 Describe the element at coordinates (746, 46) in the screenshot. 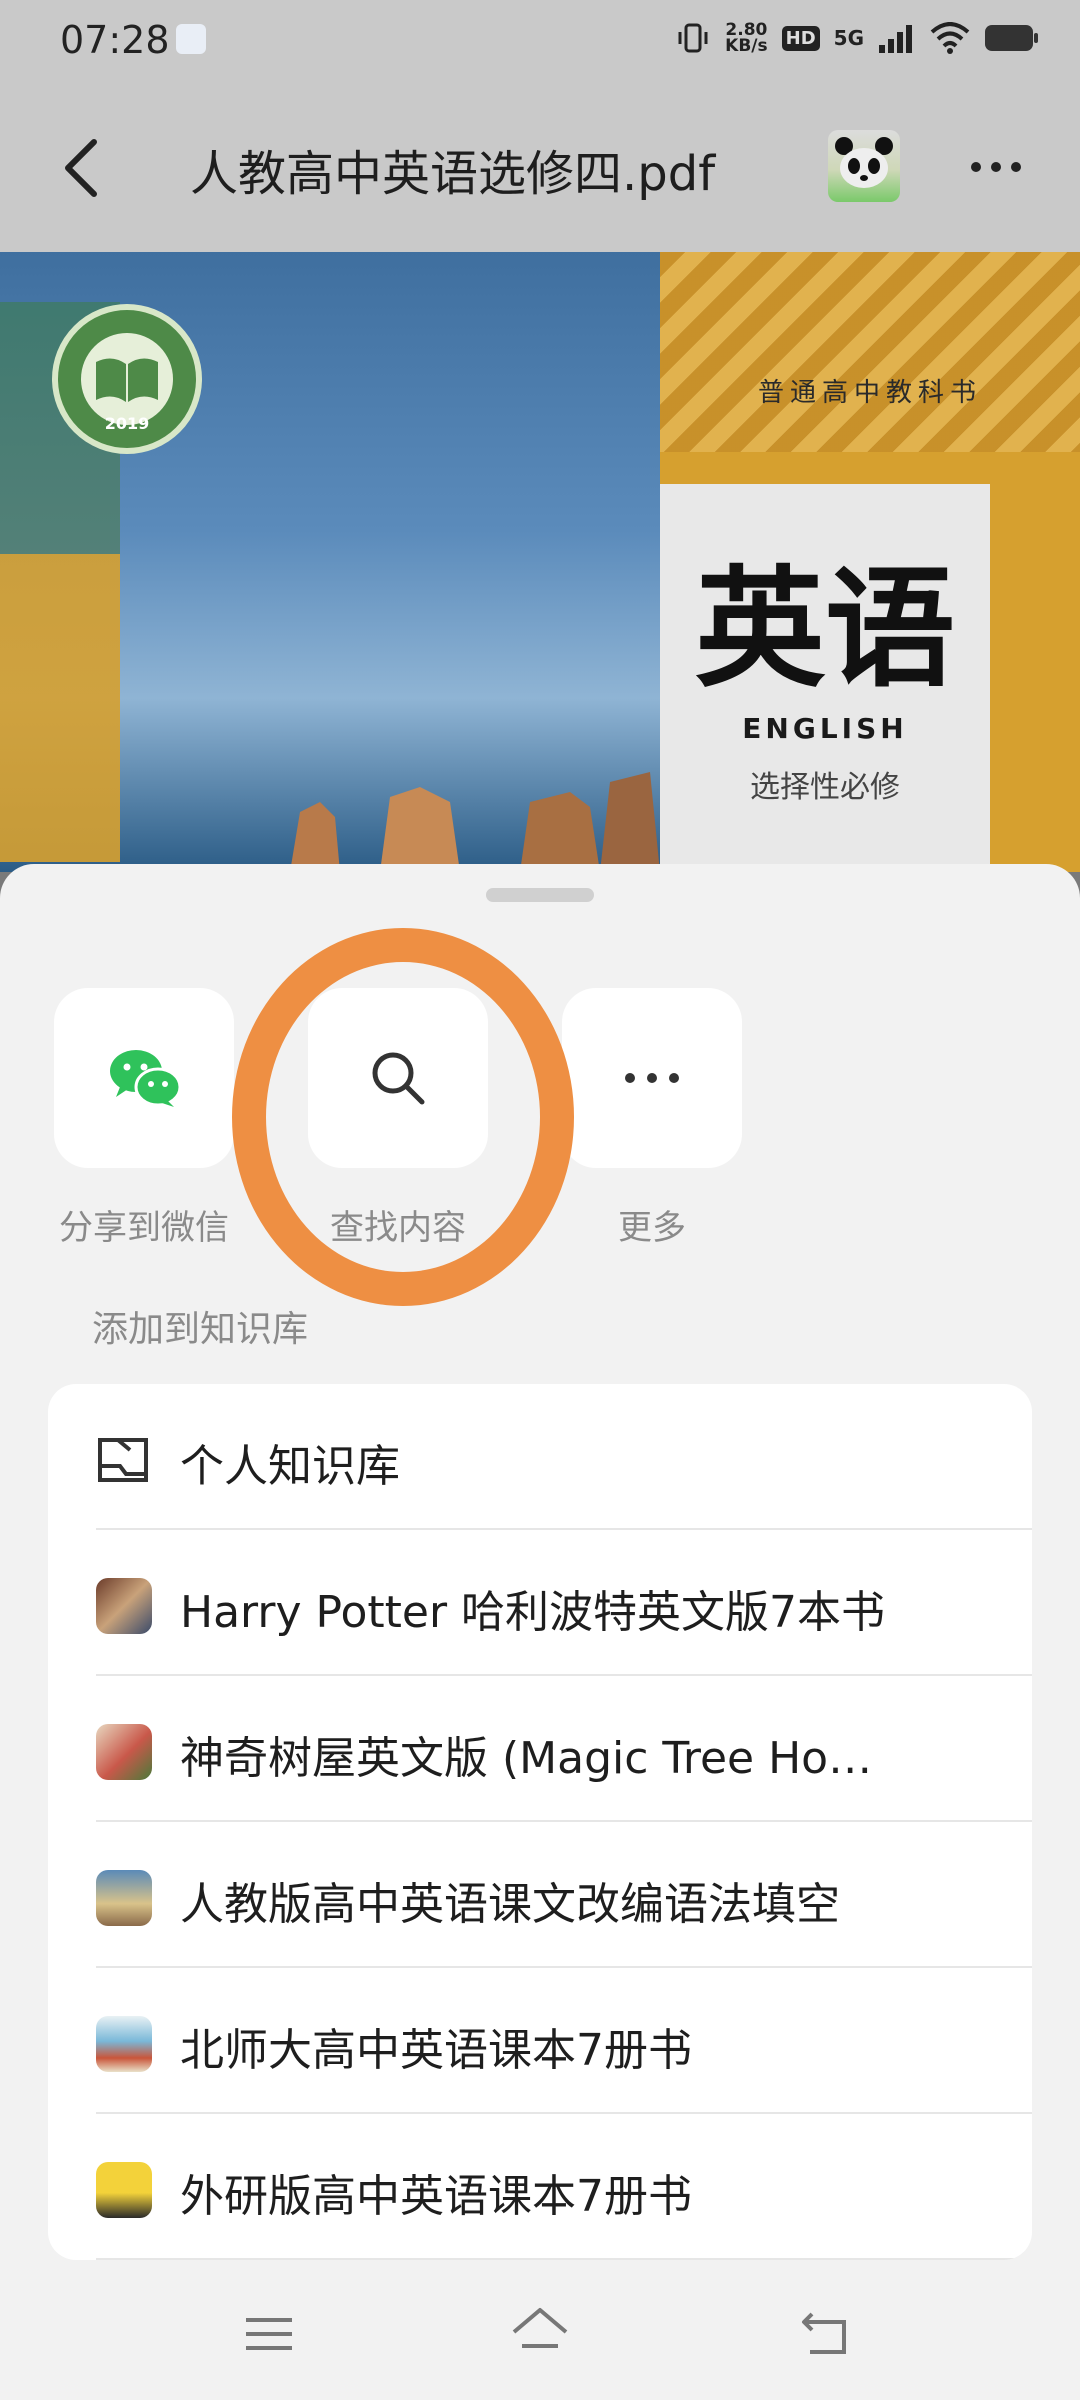

I see `speed-unit: KB/s` at that location.